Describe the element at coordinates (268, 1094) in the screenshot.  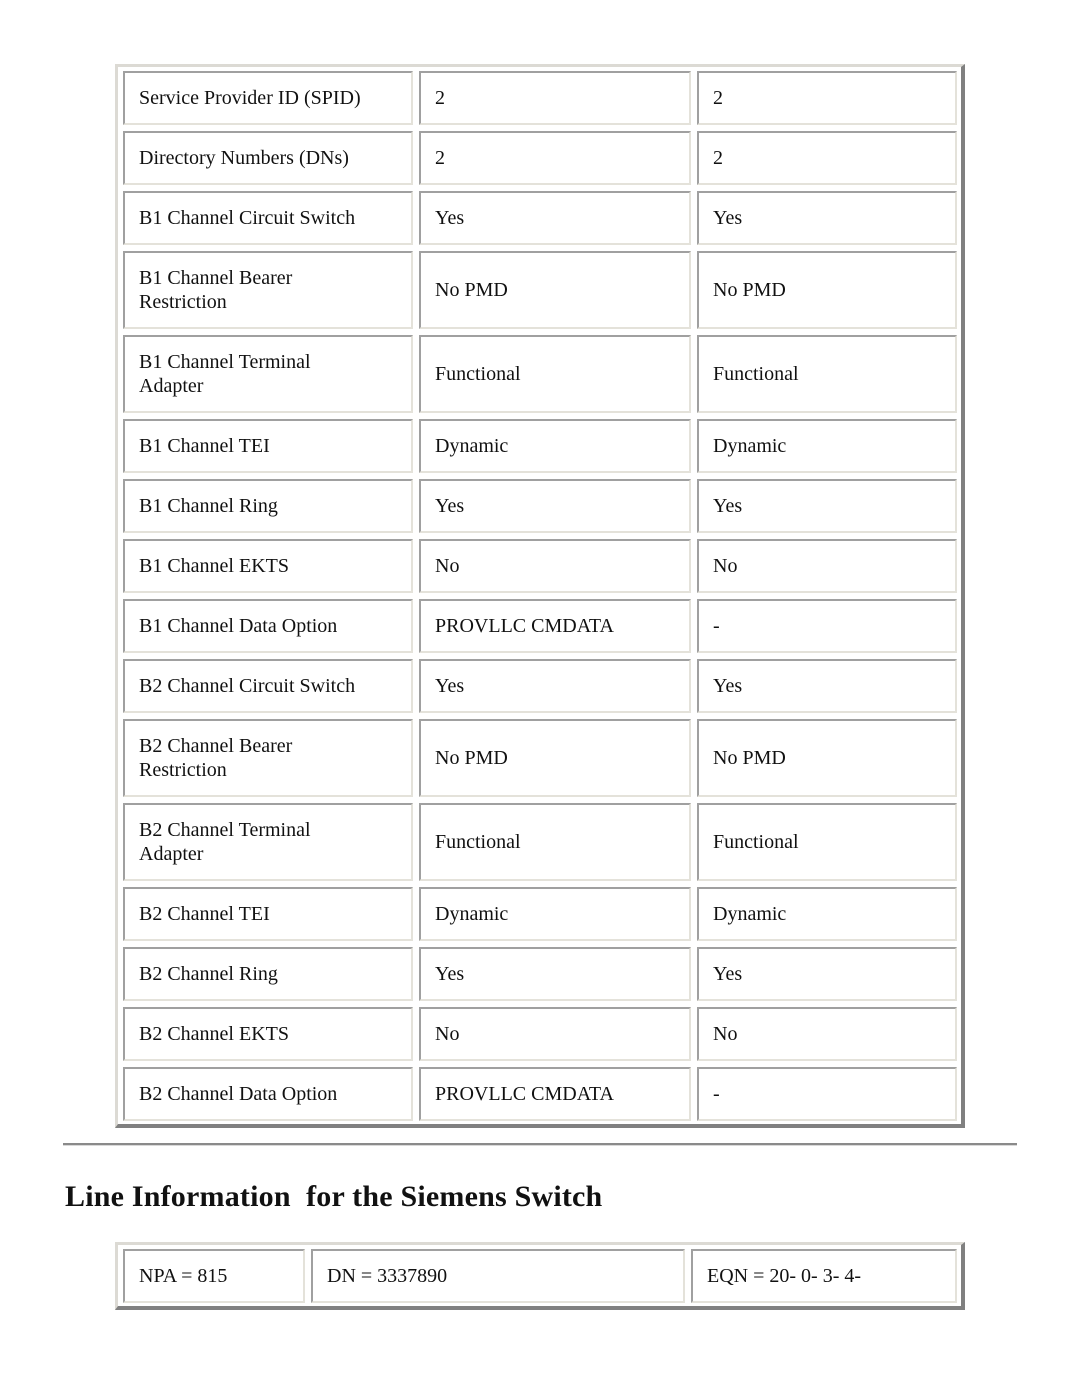
I see `row-label: B2 Channel Data Option` at that location.